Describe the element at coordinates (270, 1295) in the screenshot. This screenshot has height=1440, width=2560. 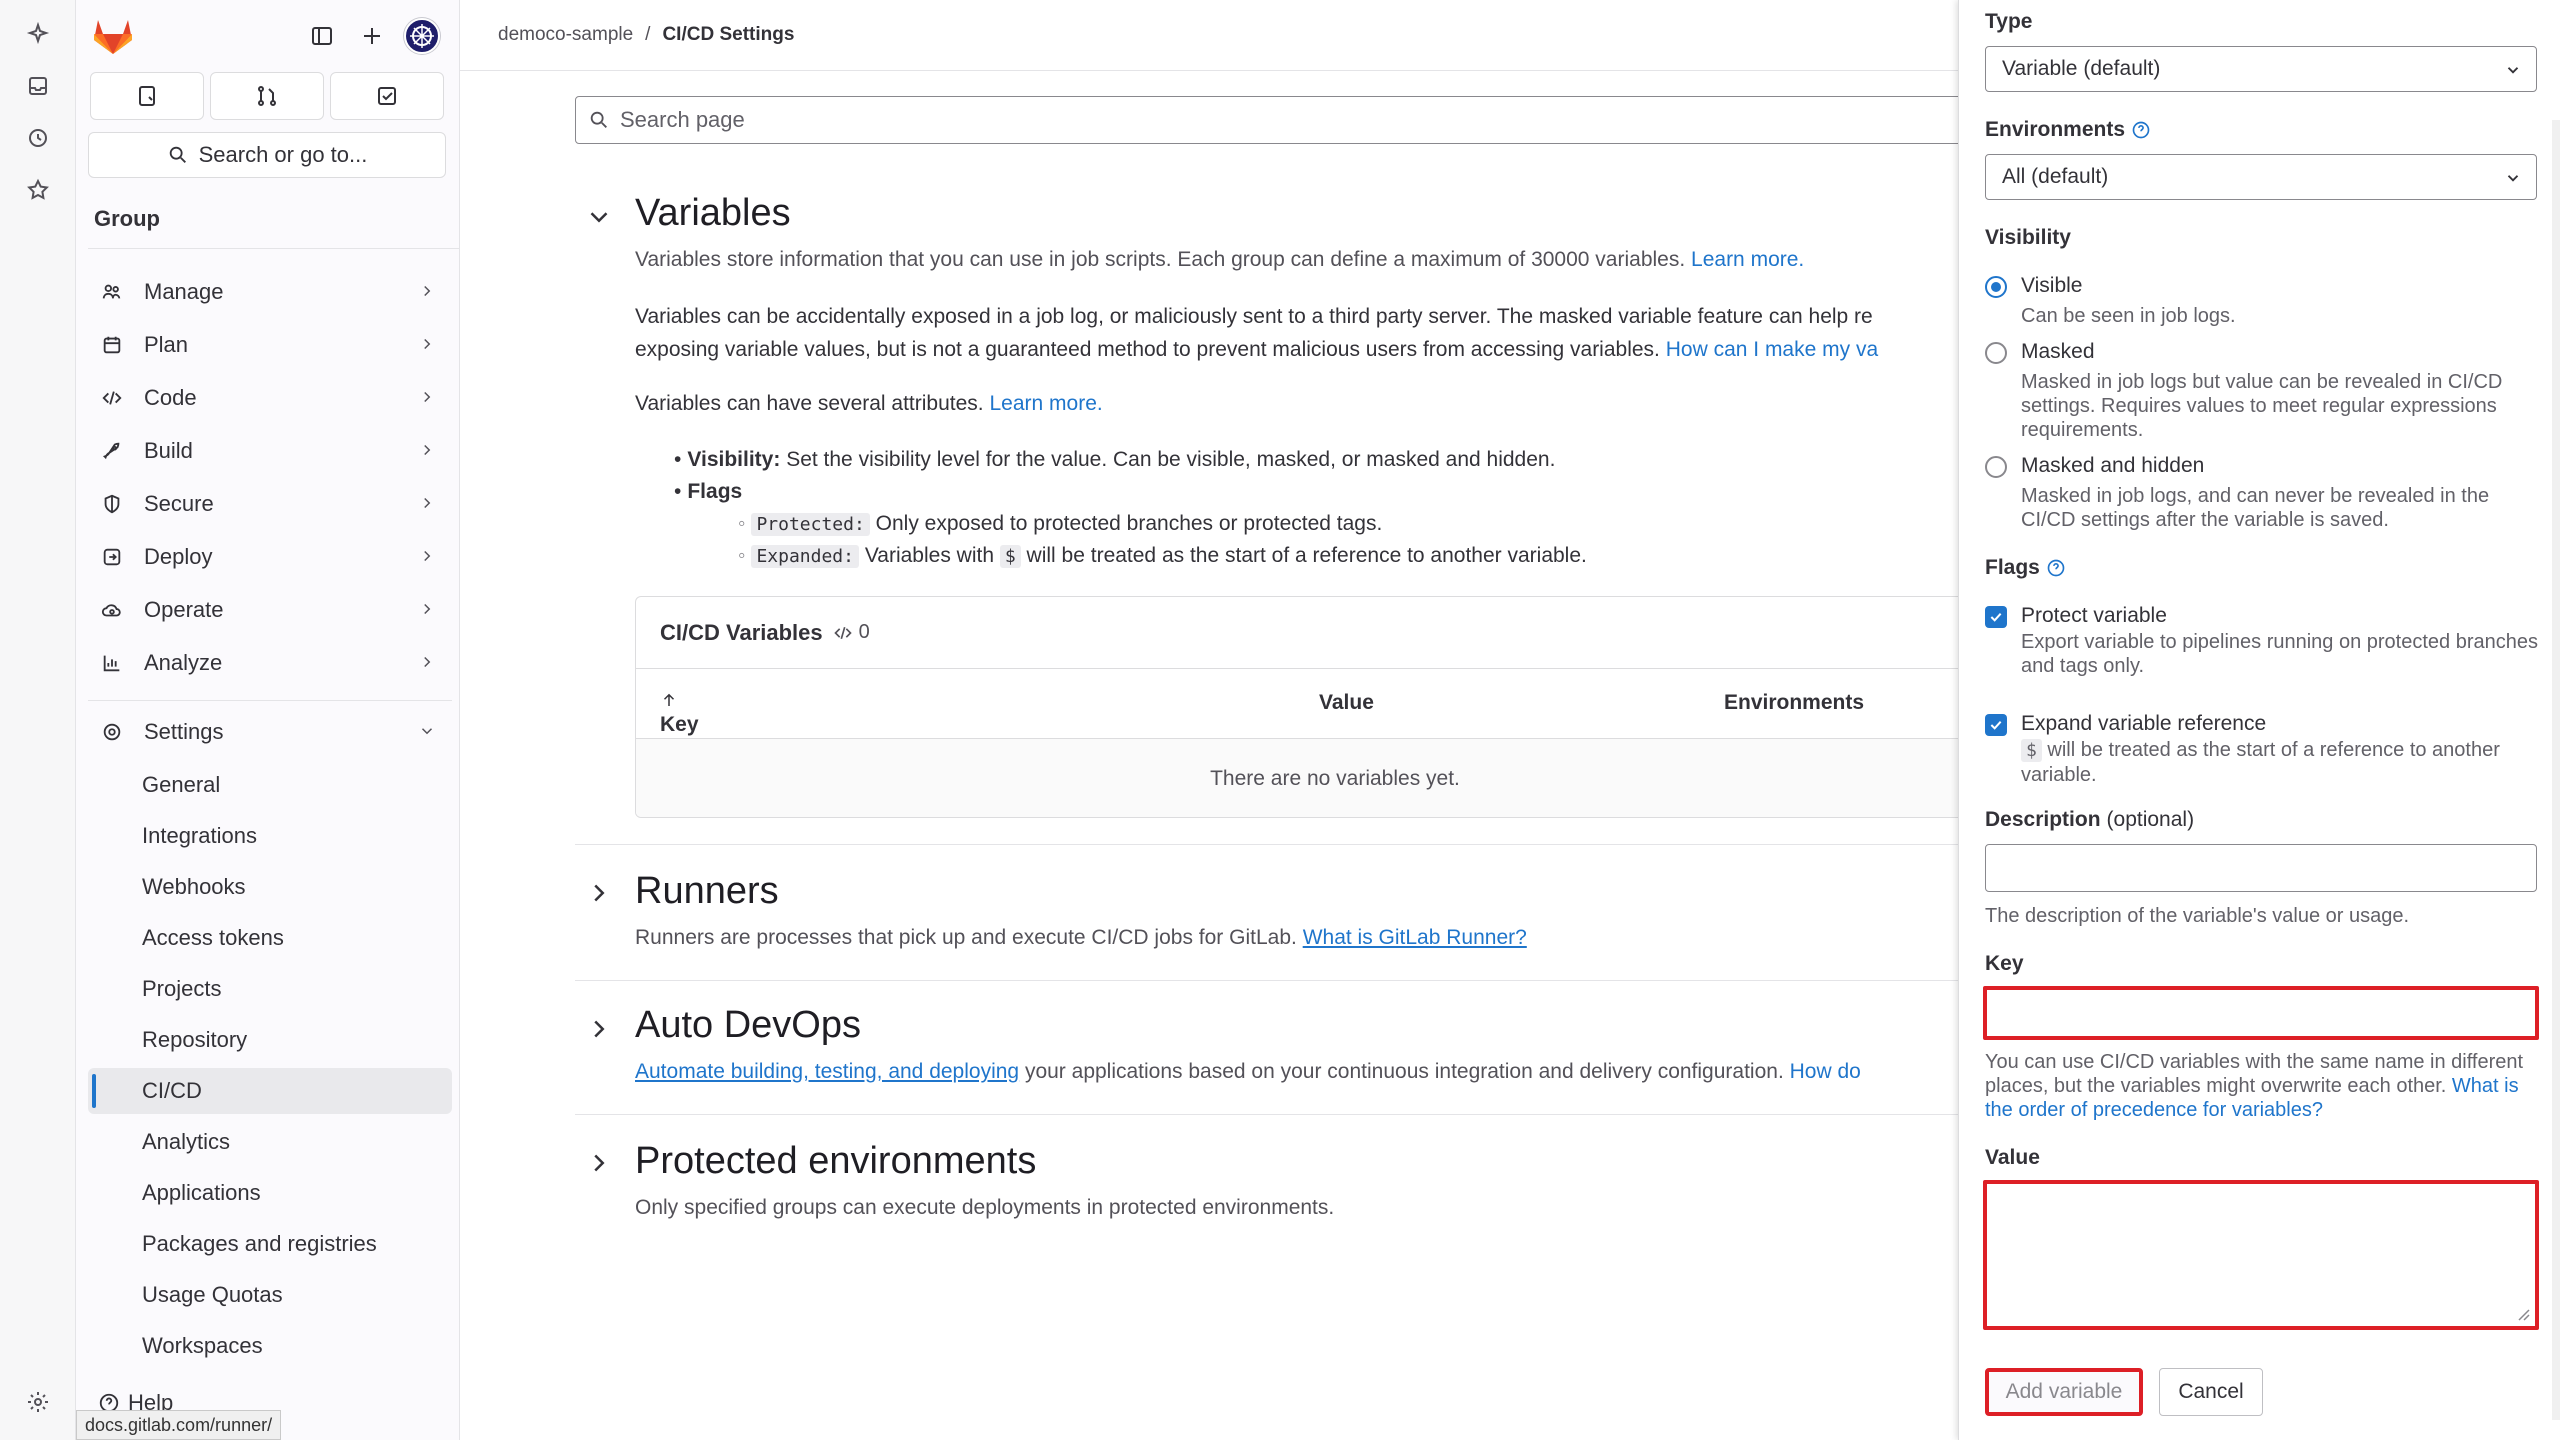
I see `sidebar-sub-item: Usage Quotas` at that location.